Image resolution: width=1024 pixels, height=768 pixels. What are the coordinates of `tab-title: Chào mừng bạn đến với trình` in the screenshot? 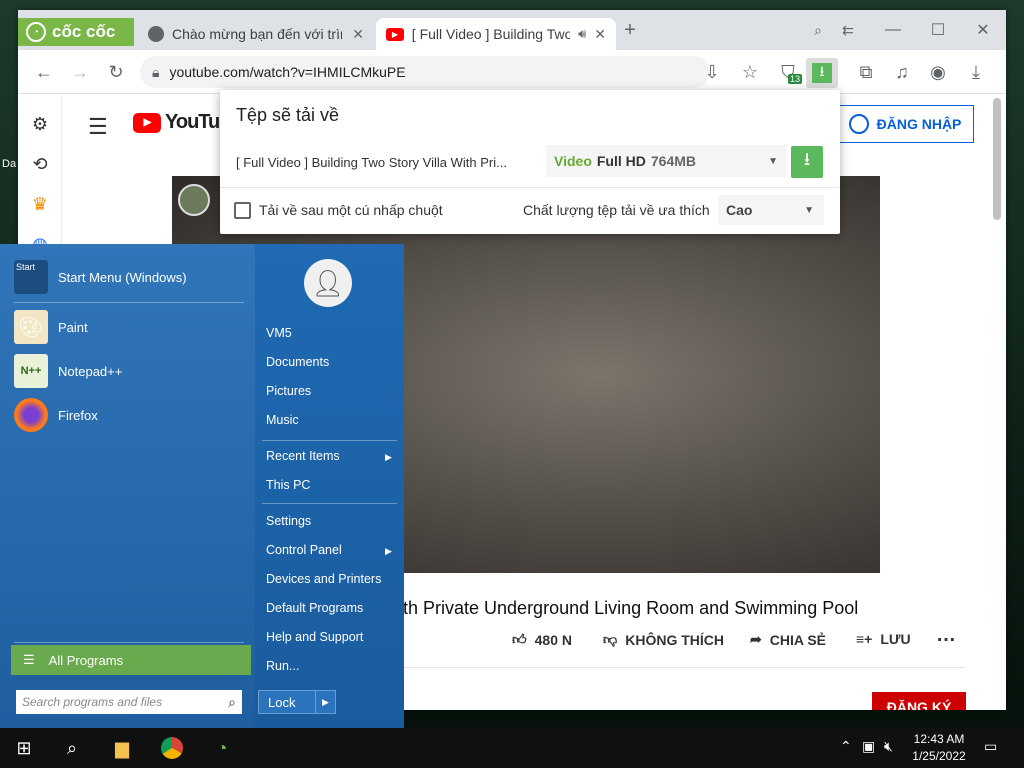 It's located at (257, 34).